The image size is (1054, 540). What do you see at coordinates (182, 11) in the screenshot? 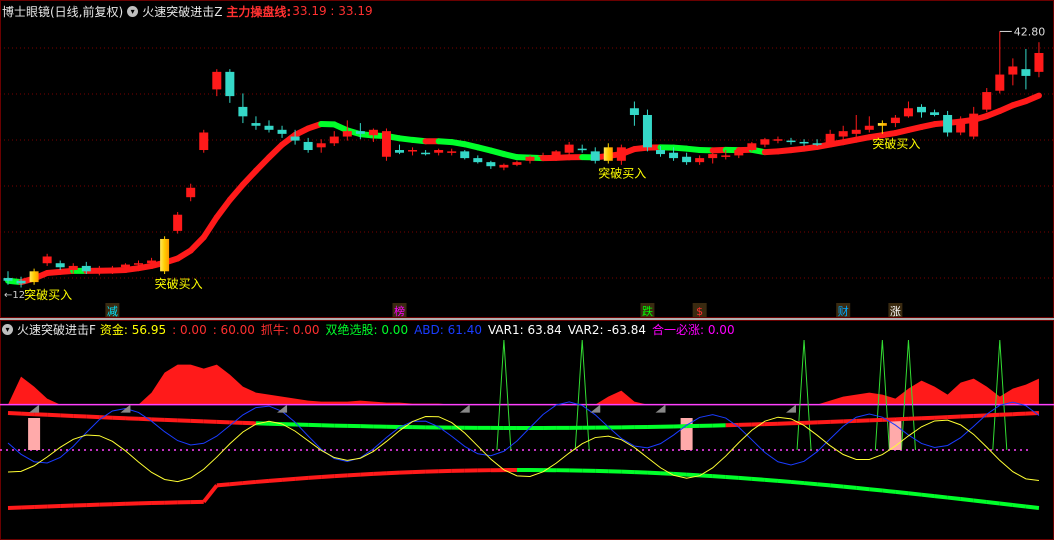
I see `main-indicator-name: 火速突破进击Z` at bounding box center [182, 11].